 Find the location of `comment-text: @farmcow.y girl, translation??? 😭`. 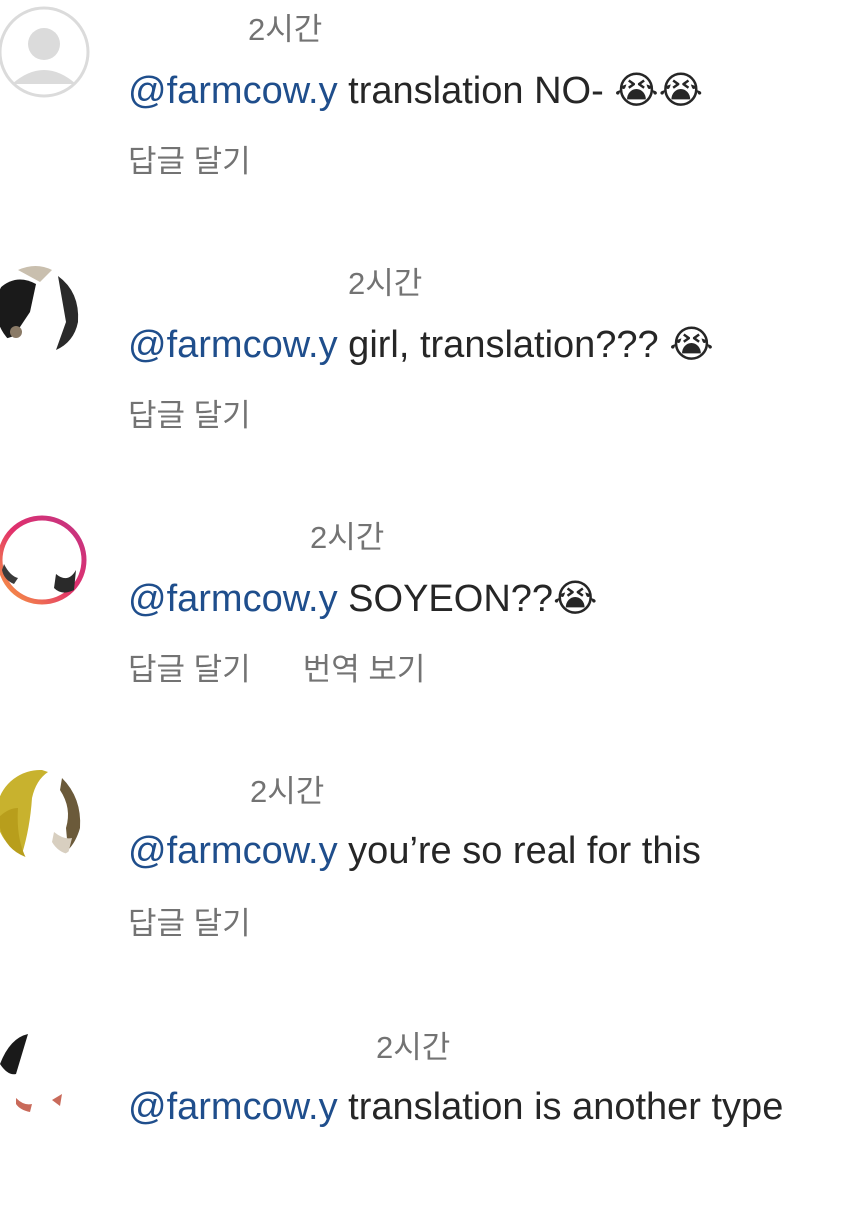

comment-text: @farmcow.y girl, translation??? 😭 is located at coordinates (421, 344).